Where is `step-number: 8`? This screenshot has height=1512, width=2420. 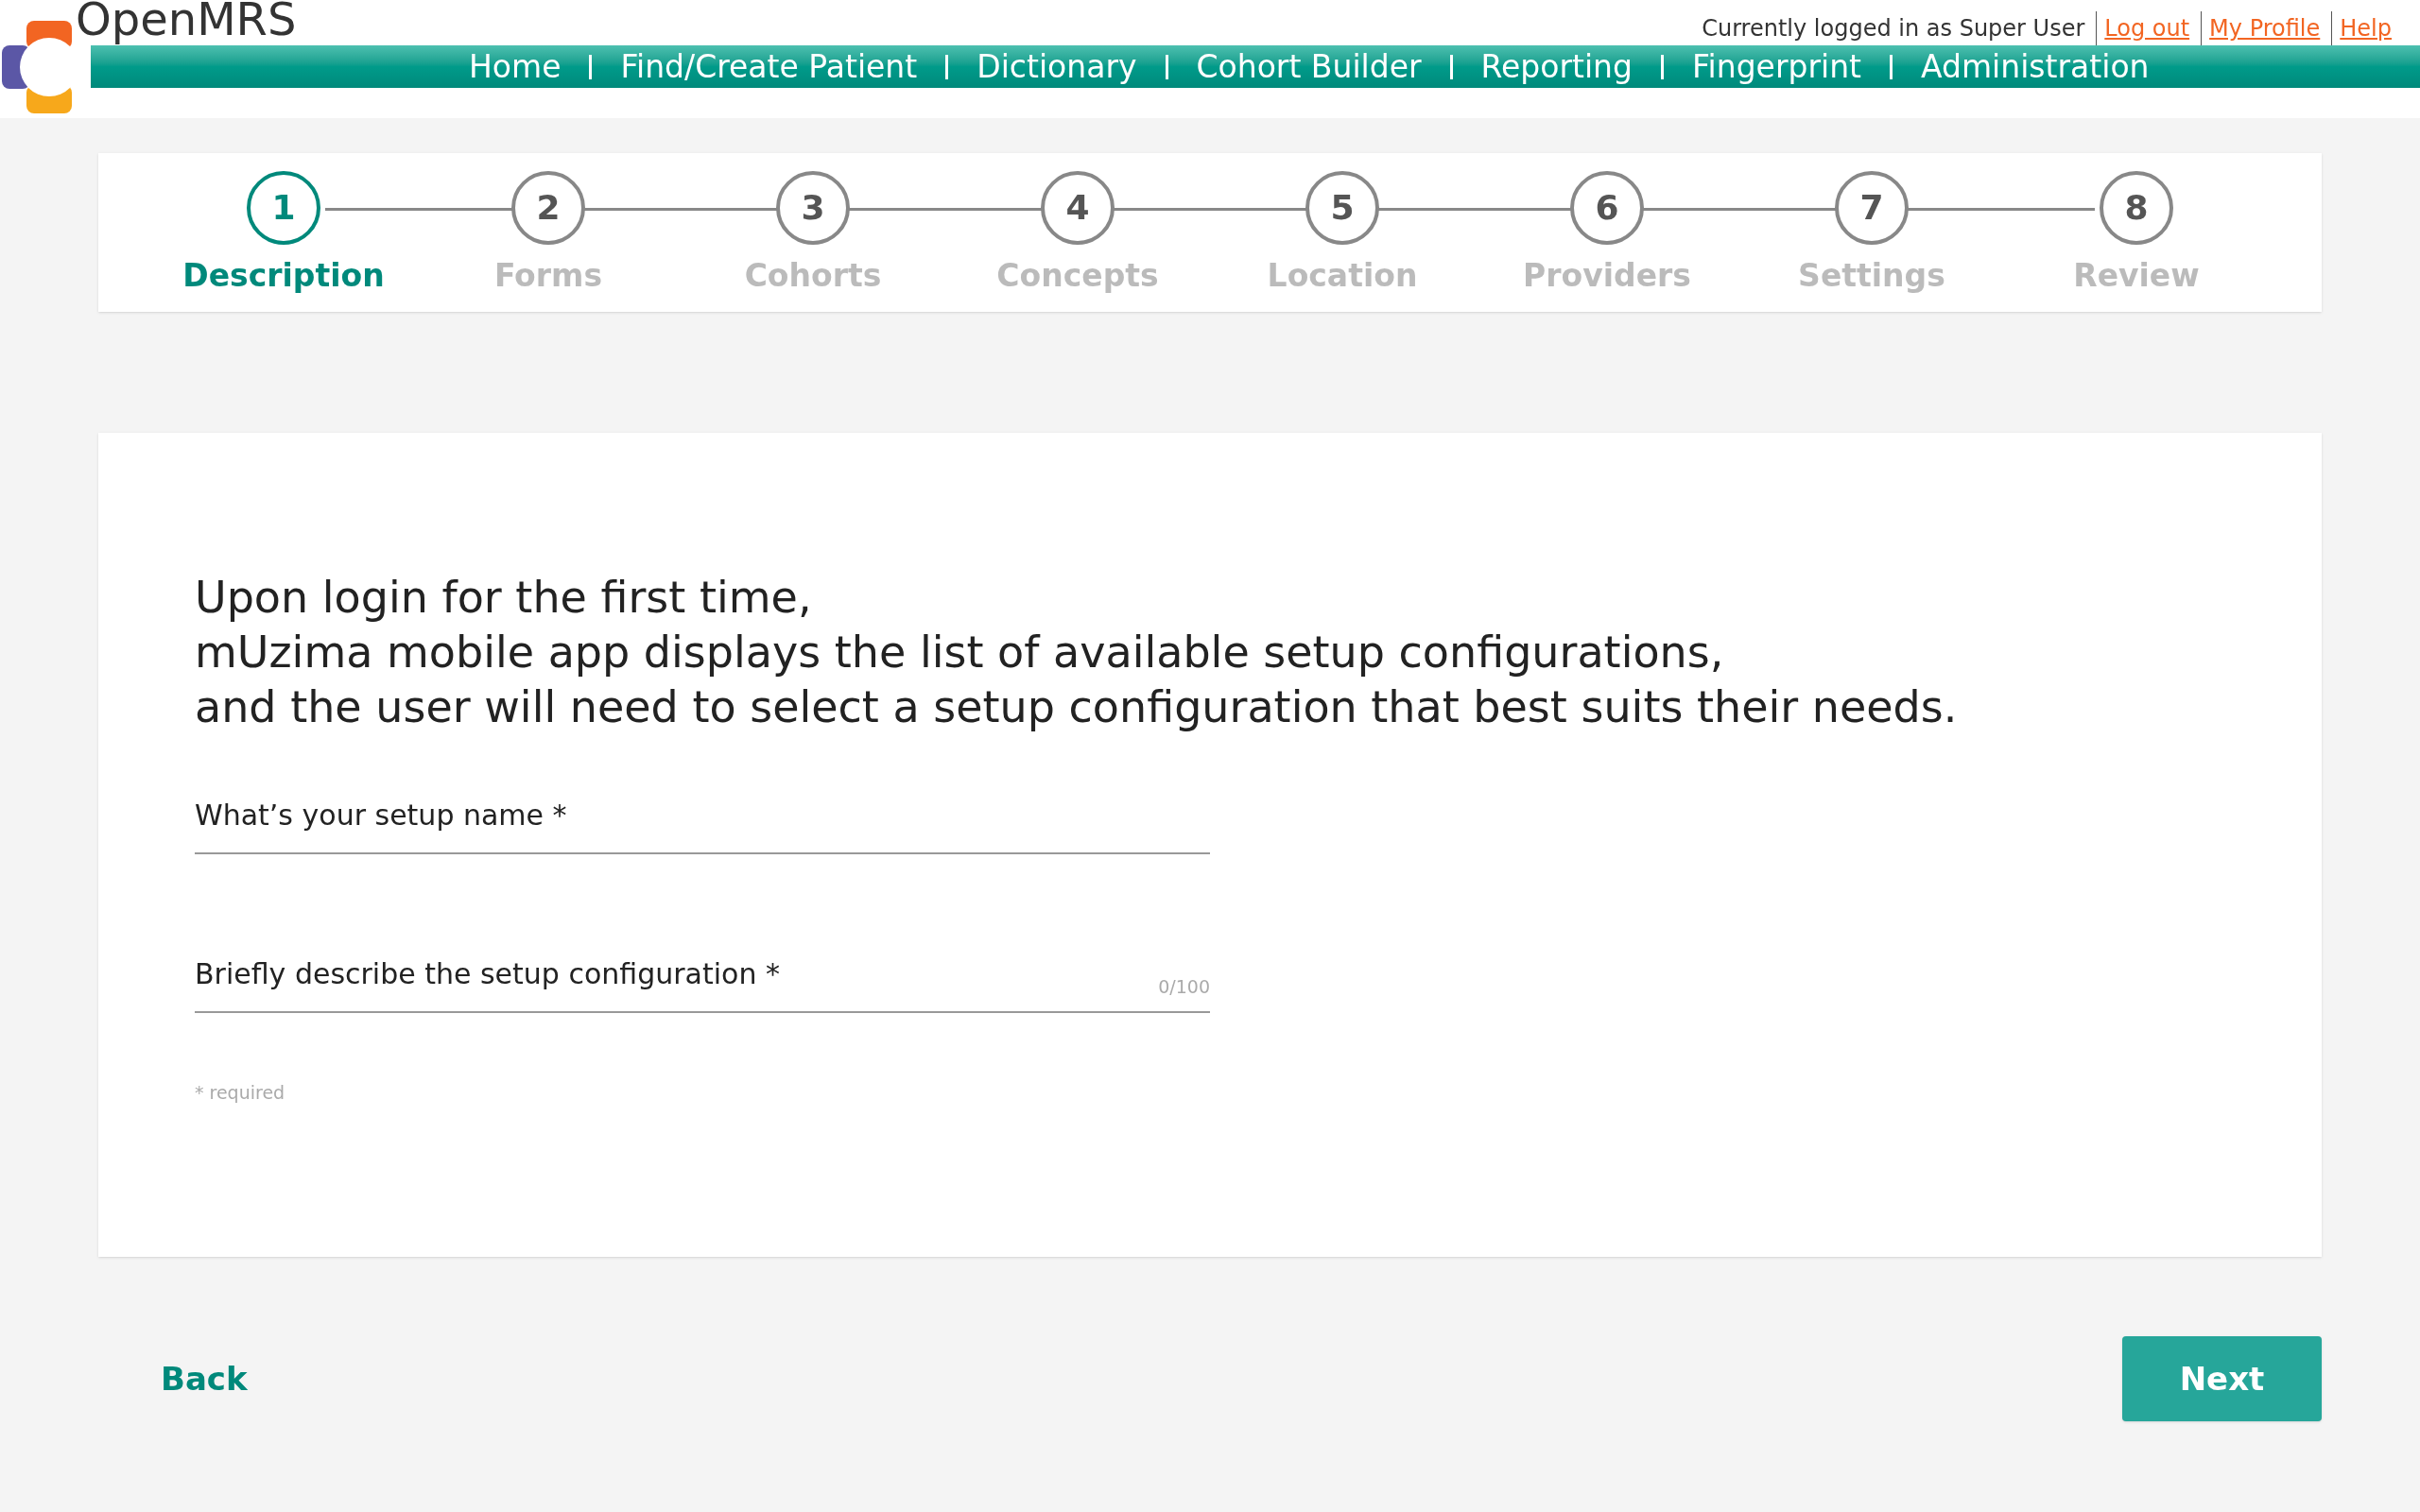 step-number: 8 is located at coordinates (2136, 208).